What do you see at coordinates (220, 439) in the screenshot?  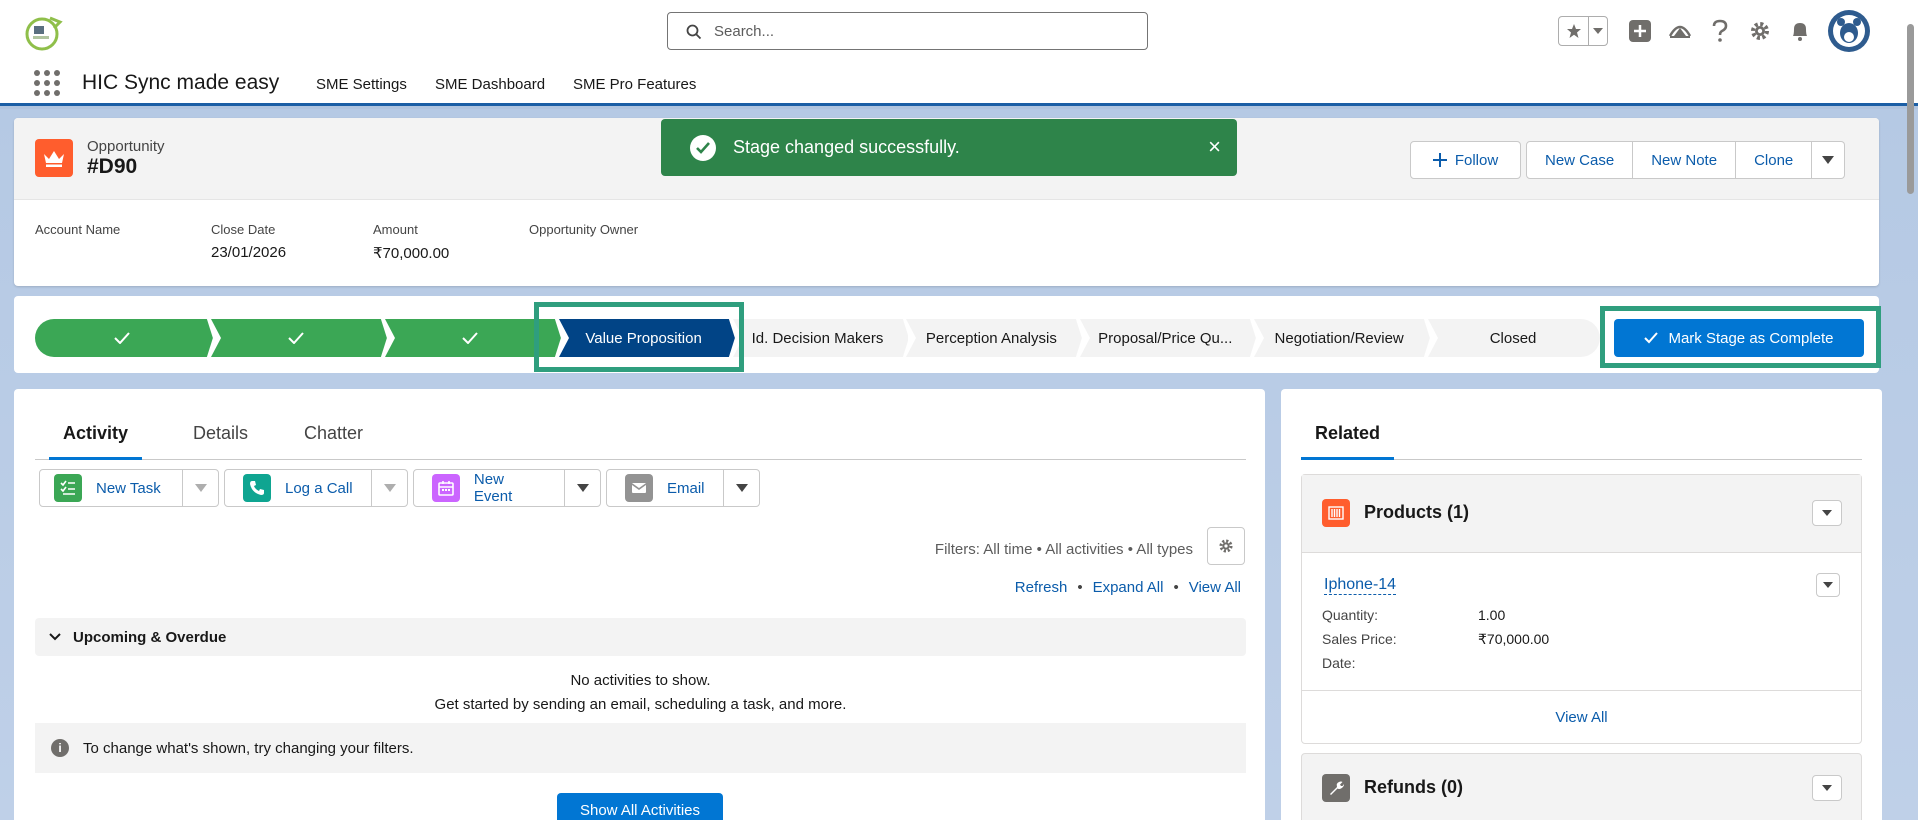 I see `tab-details: Details` at bounding box center [220, 439].